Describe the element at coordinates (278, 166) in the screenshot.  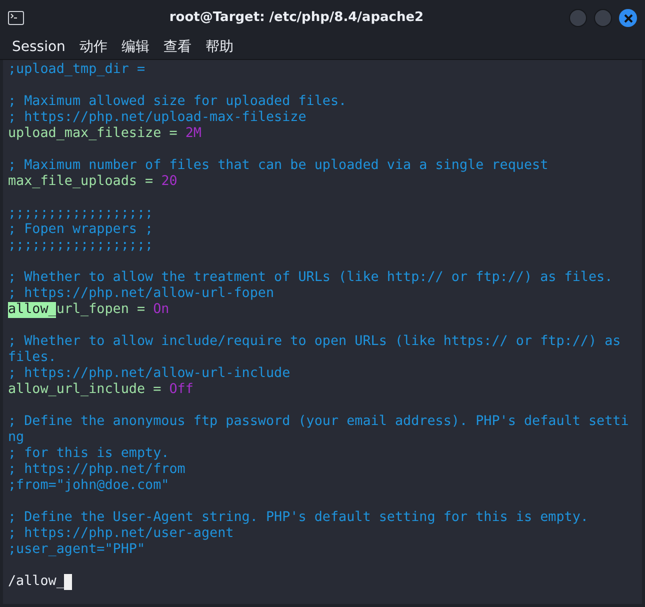
I see `code-text: ; Maximum number of files that can be uploaded via a single request` at that location.